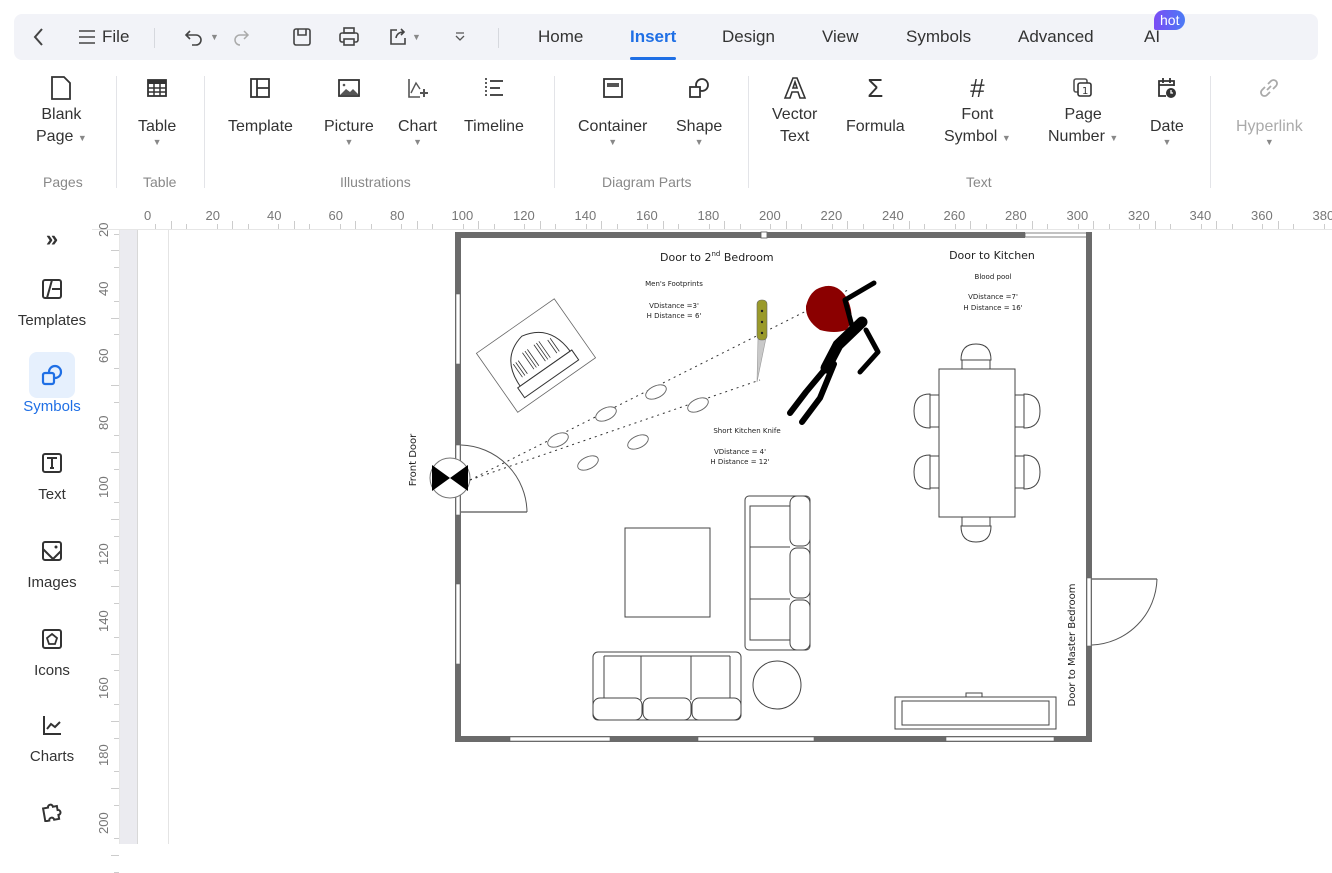 Image resolution: width=1332 pixels, height=873 pixels. I want to click on group-label-pages: Pages, so click(63, 182).